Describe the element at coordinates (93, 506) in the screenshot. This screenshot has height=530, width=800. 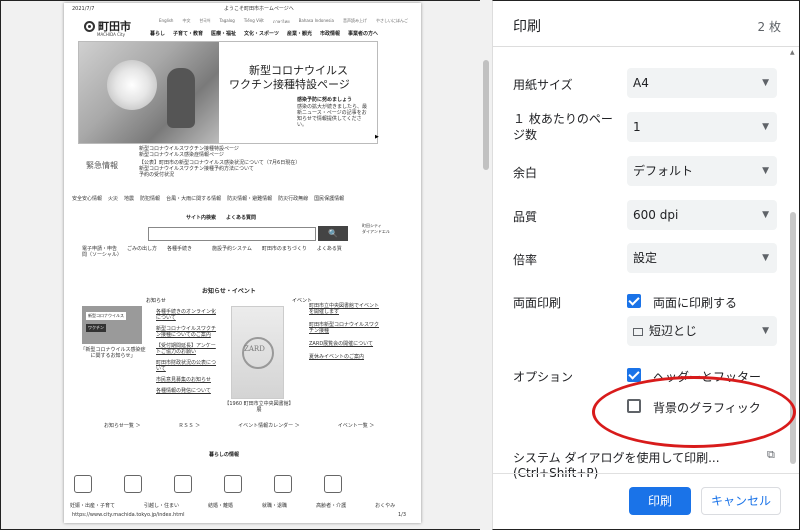
I see `life-label: 妊娠・出産・子育て` at that location.